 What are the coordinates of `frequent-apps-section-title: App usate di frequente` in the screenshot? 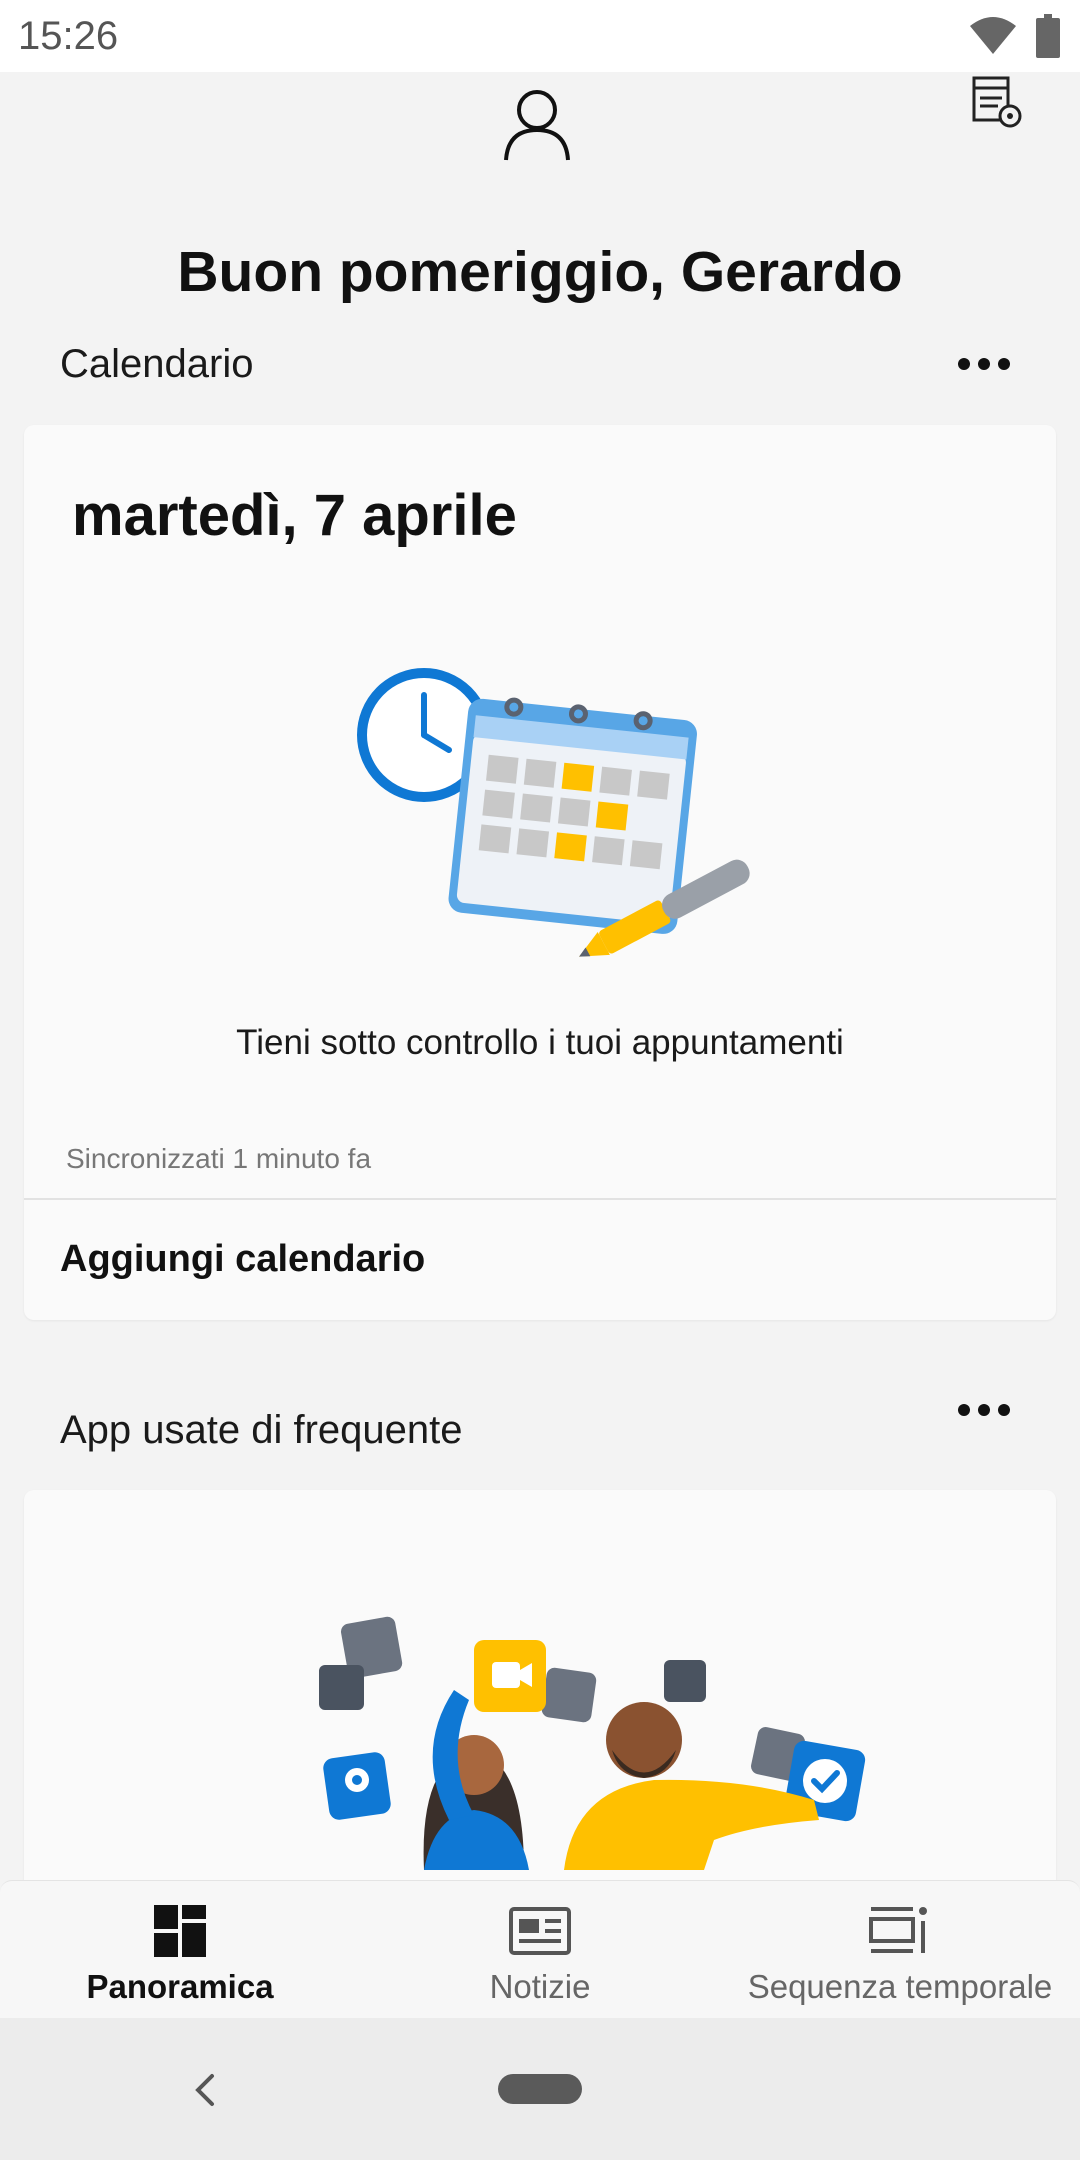 It's located at (261, 1430).